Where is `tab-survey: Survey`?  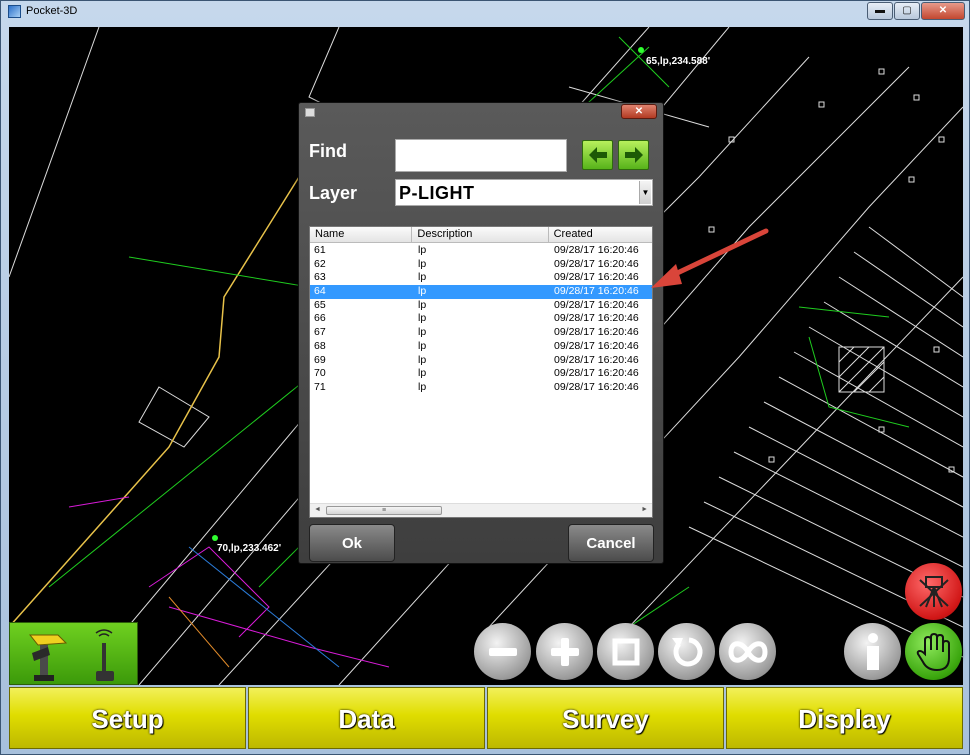
tab-survey: Survey is located at coordinates (605, 718).